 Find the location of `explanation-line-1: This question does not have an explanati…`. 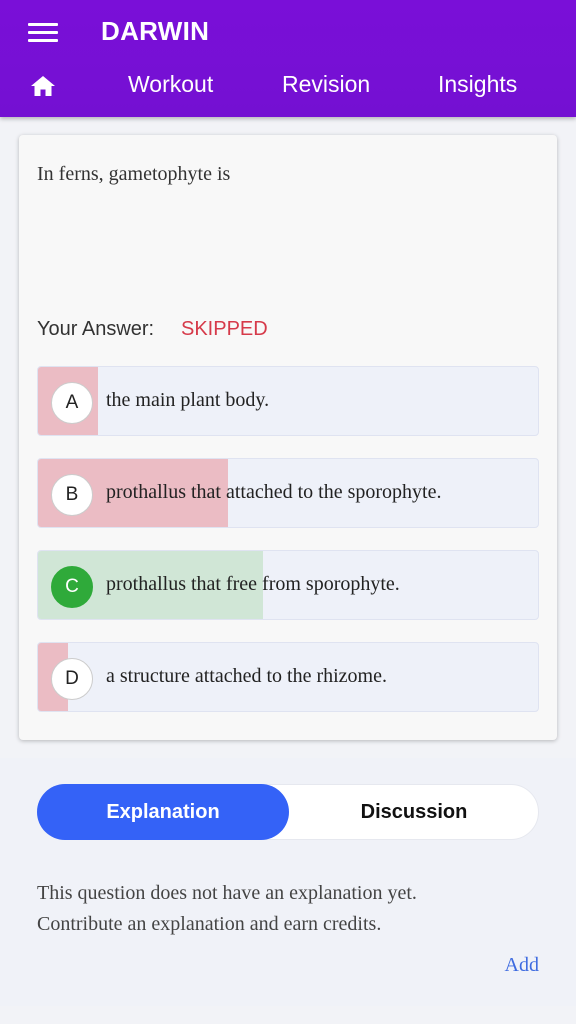

explanation-line-1: This question does not have an explanati… is located at coordinates (227, 893).